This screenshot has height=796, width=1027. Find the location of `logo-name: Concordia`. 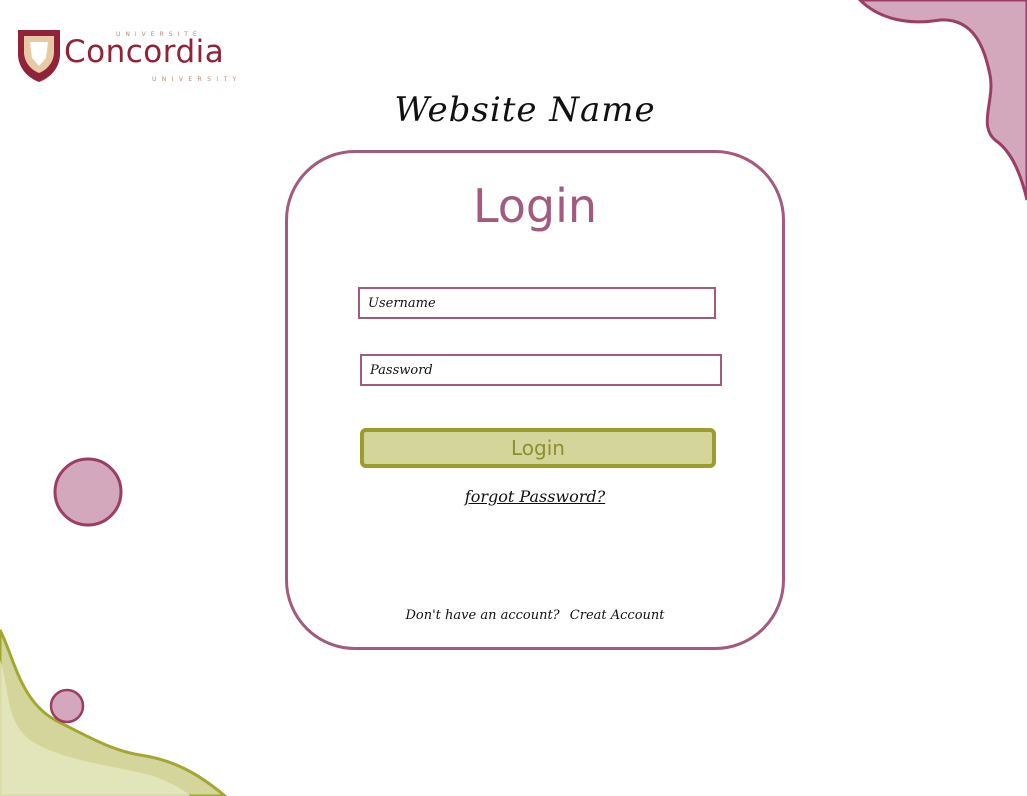

logo-name: Concordia is located at coordinates (144, 52).